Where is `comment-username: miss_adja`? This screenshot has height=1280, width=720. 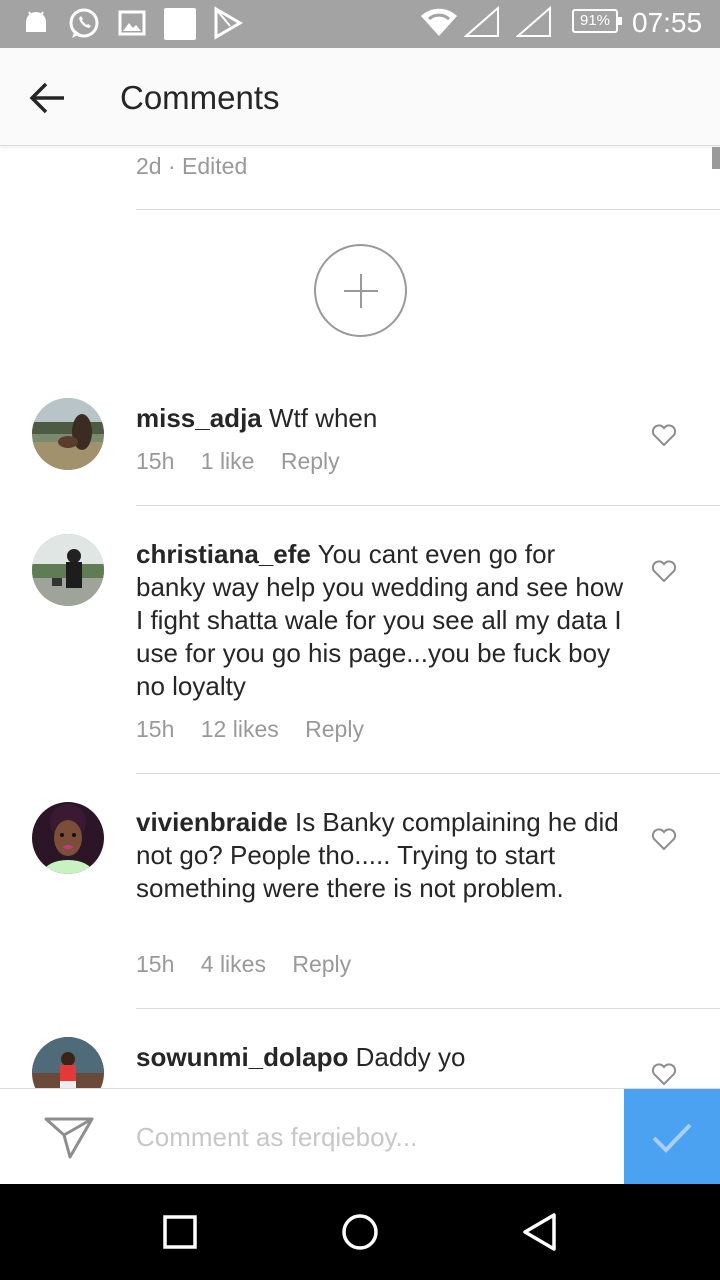 comment-username: miss_adja is located at coordinates (199, 418).